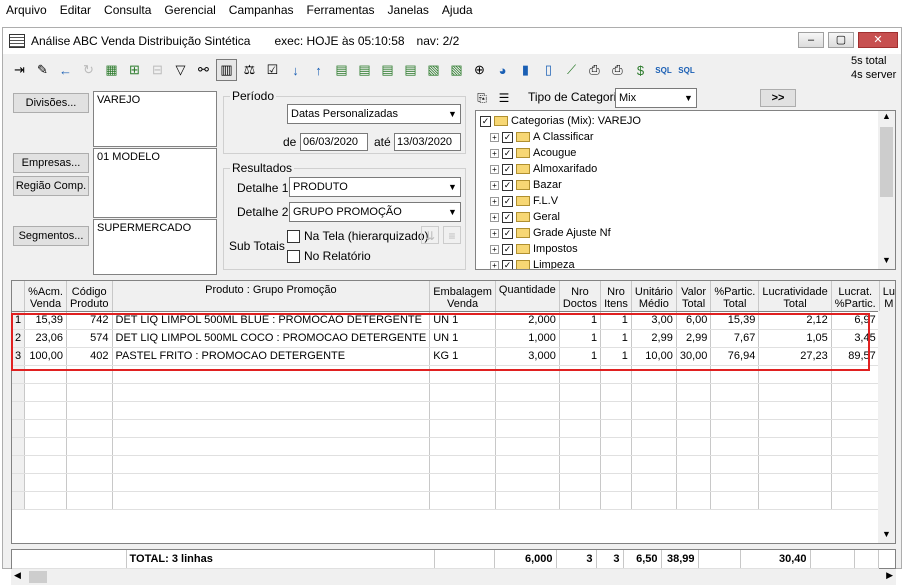  What do you see at coordinates (656, 98) in the screenshot?
I see `tipo-categoria-select: Mix ▼` at bounding box center [656, 98].